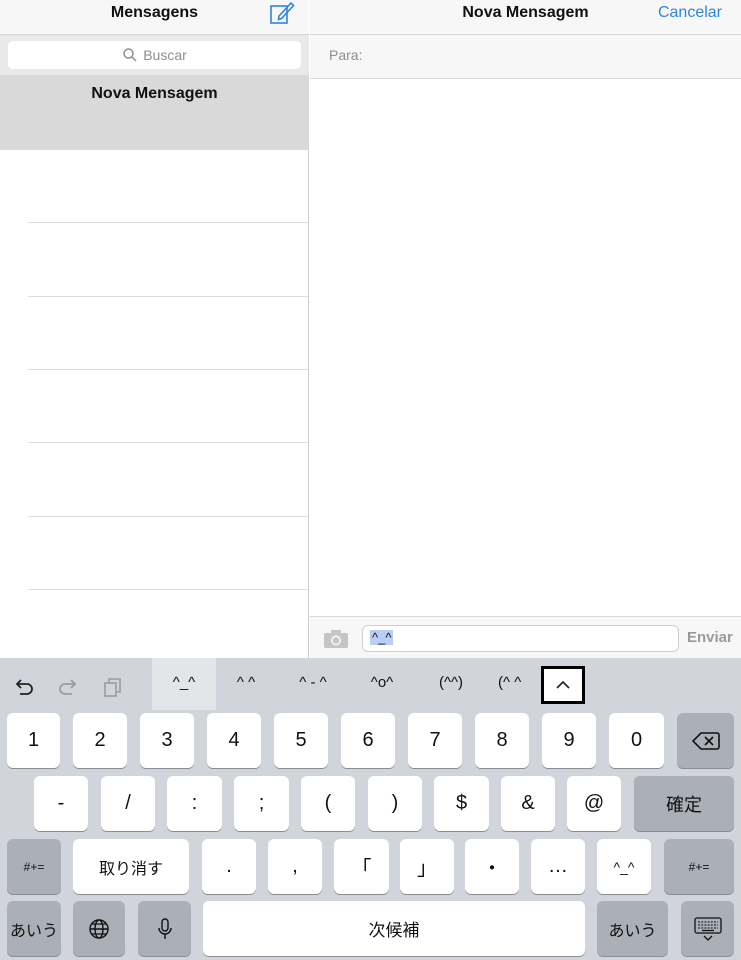 This screenshot has height=960, width=741. I want to click on key-emoticon: ^_^, so click(624, 866).